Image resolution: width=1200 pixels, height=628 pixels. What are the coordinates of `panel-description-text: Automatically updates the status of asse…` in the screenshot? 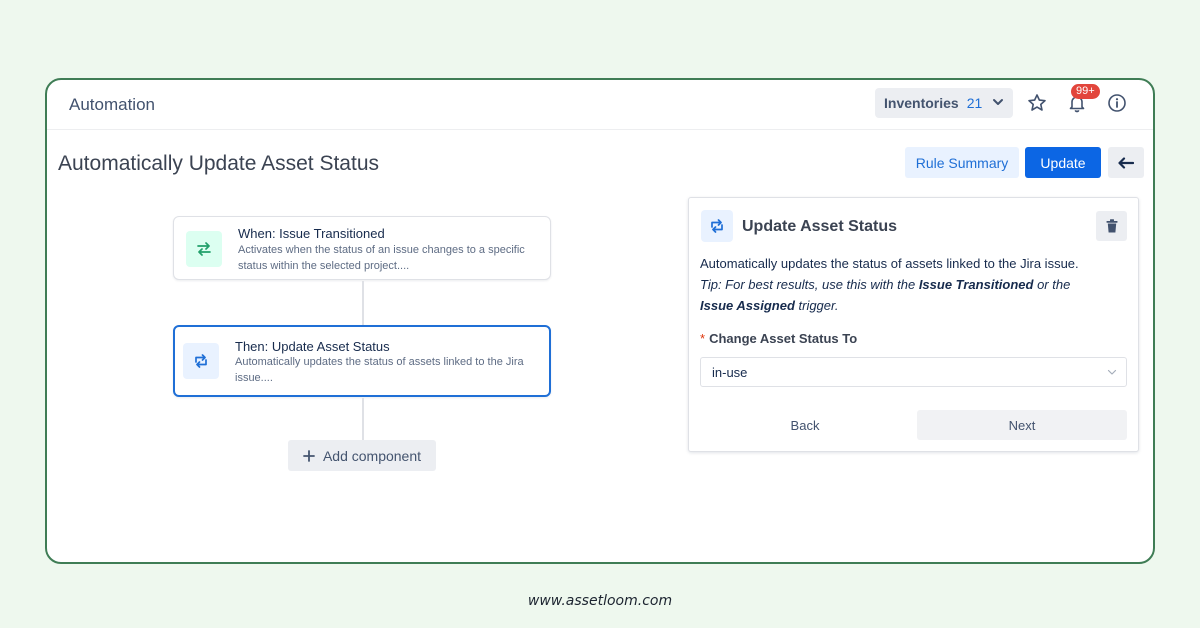 It's located at (889, 263).